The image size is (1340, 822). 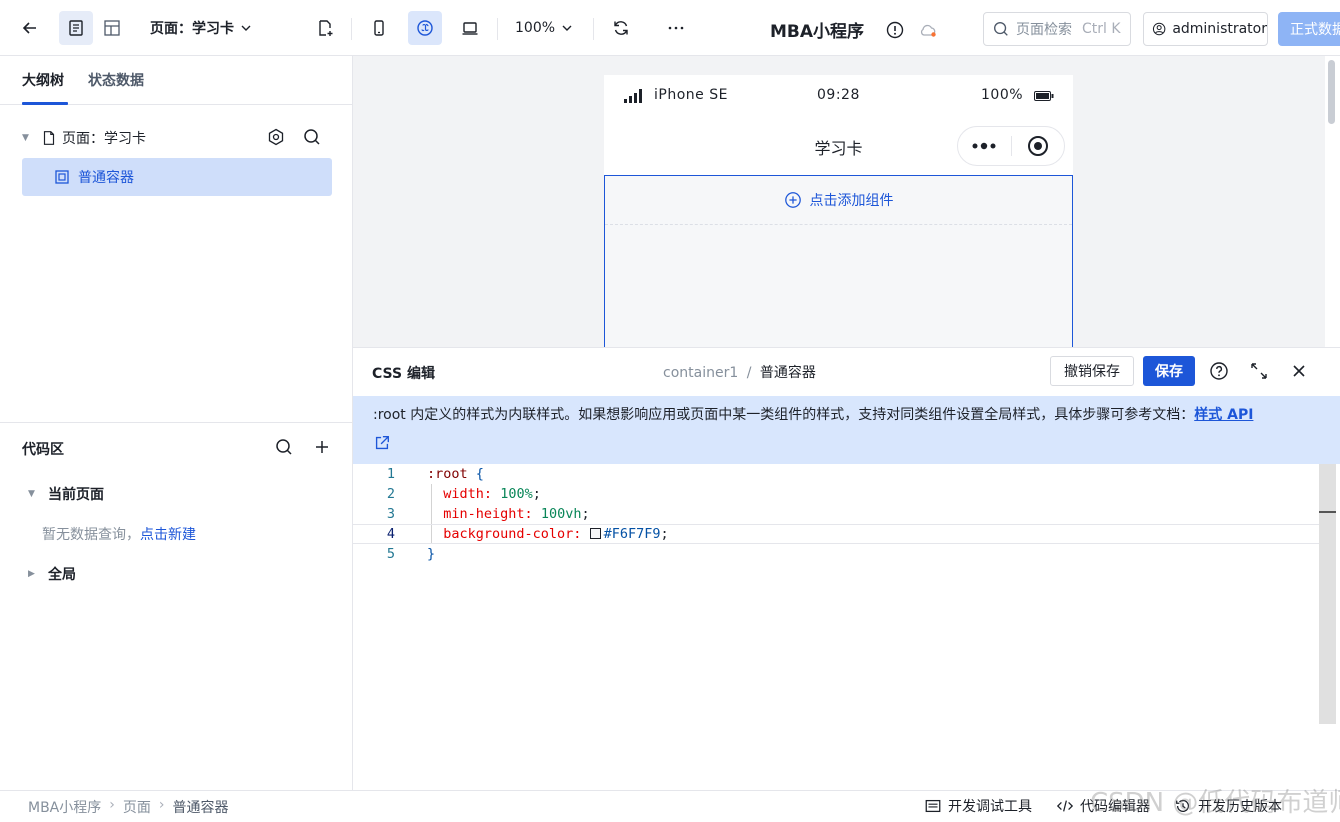 I want to click on css-editor-title: CSS 编辑, so click(x=403, y=374).